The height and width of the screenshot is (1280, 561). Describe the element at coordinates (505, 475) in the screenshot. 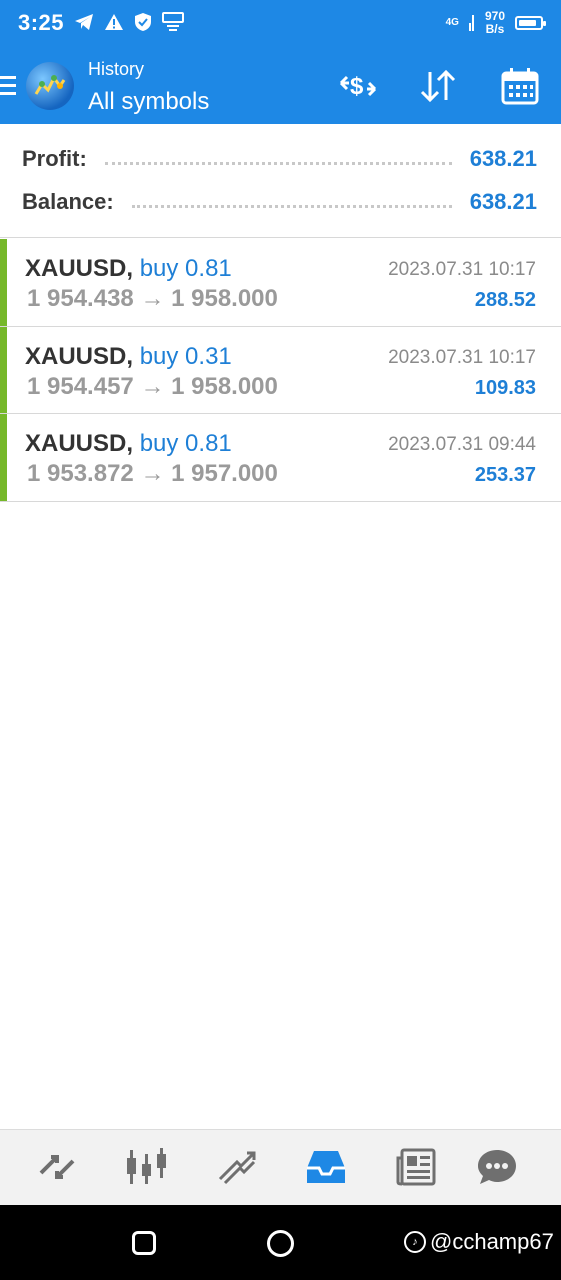

I see `trade-profit: 253.37` at that location.